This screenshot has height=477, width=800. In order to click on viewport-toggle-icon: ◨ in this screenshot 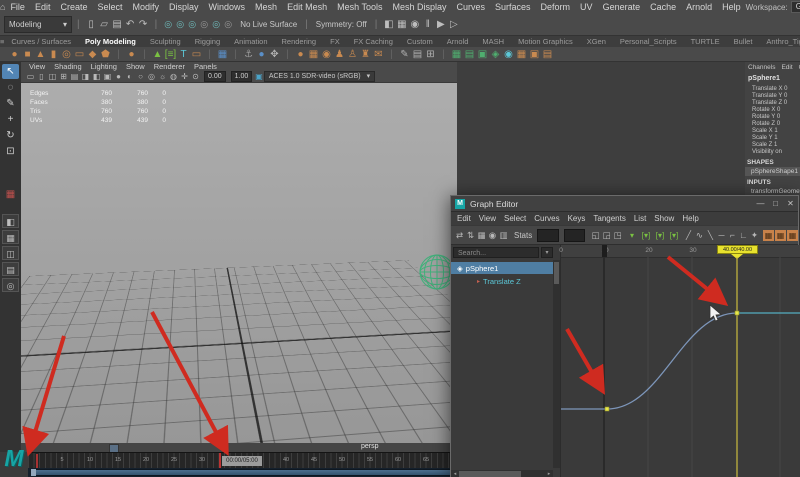, I will do `click(85, 76)`.